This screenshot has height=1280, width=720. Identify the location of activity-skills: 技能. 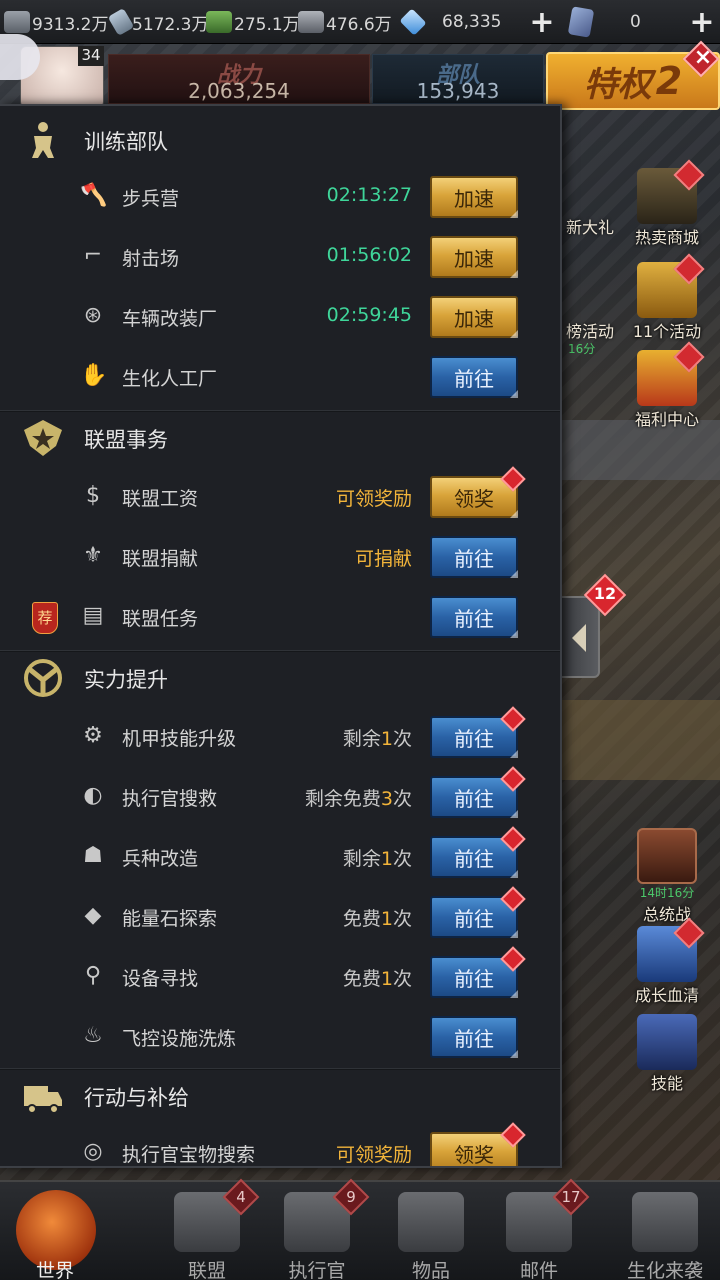
(667, 1054).